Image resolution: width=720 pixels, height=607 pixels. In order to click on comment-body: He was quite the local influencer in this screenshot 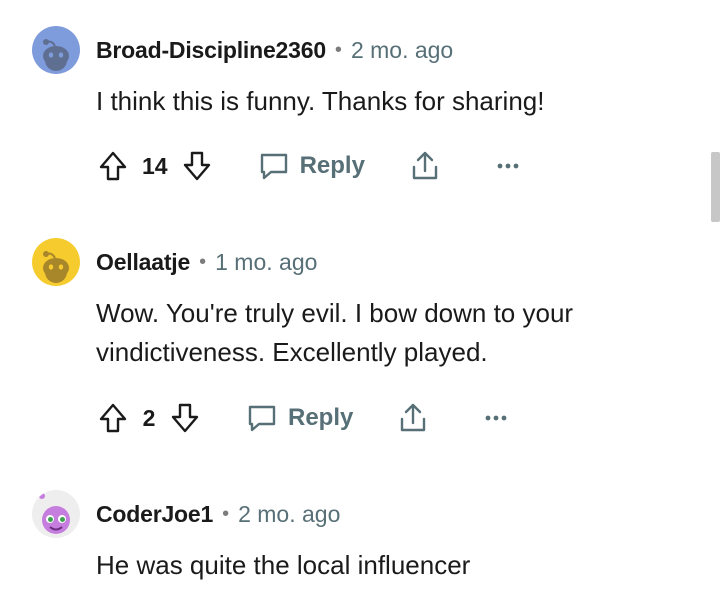, I will do `click(283, 565)`.